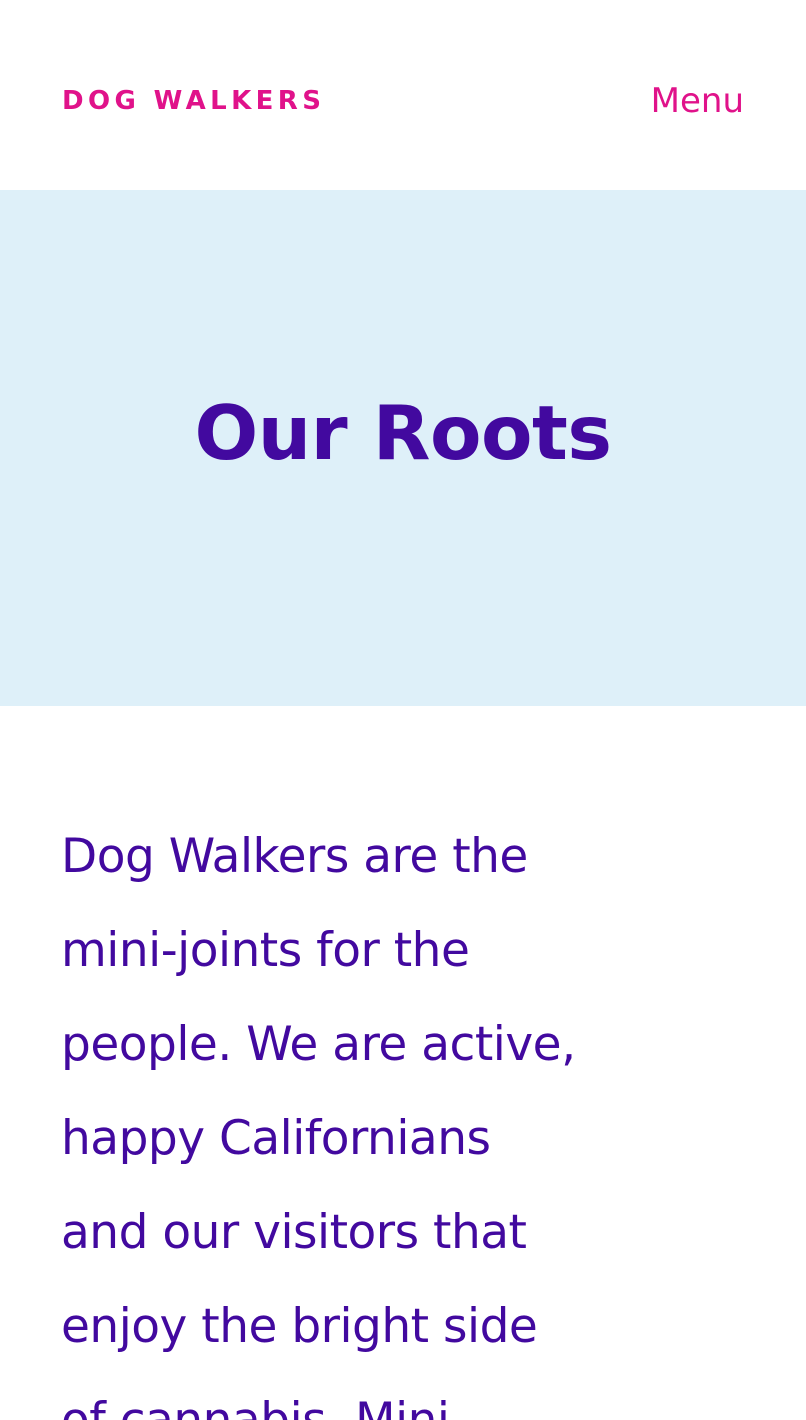  I want to click on intro-line: enjoy the bright side, so click(299, 1326).